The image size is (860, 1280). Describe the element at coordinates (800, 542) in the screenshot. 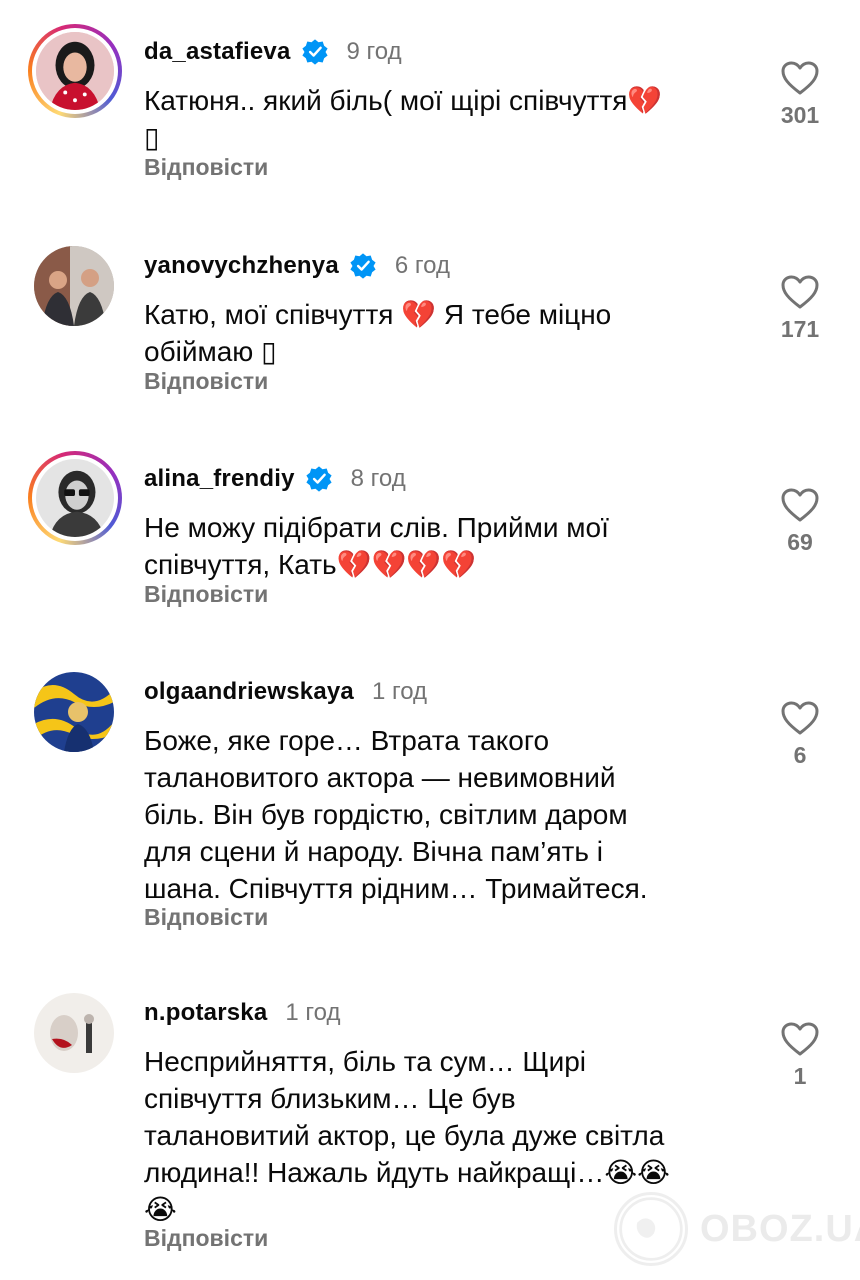

I see `like-count: 69` at that location.